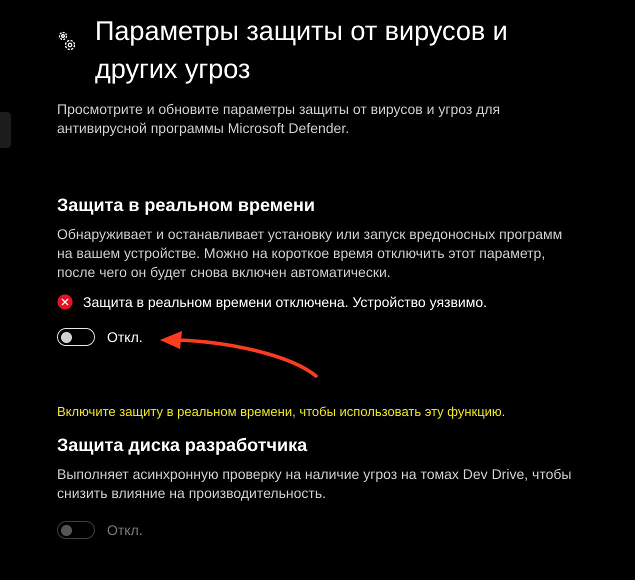 The image size is (635, 580). Describe the element at coordinates (310, 253) in the screenshot. I see `section-description: Обнаруживает и останавливает установку или запуск вредоносных программ на вашем устройстве. Можно на короткое время отключить этот параметр, после чего он будет снова включен автоматически.` at that location.